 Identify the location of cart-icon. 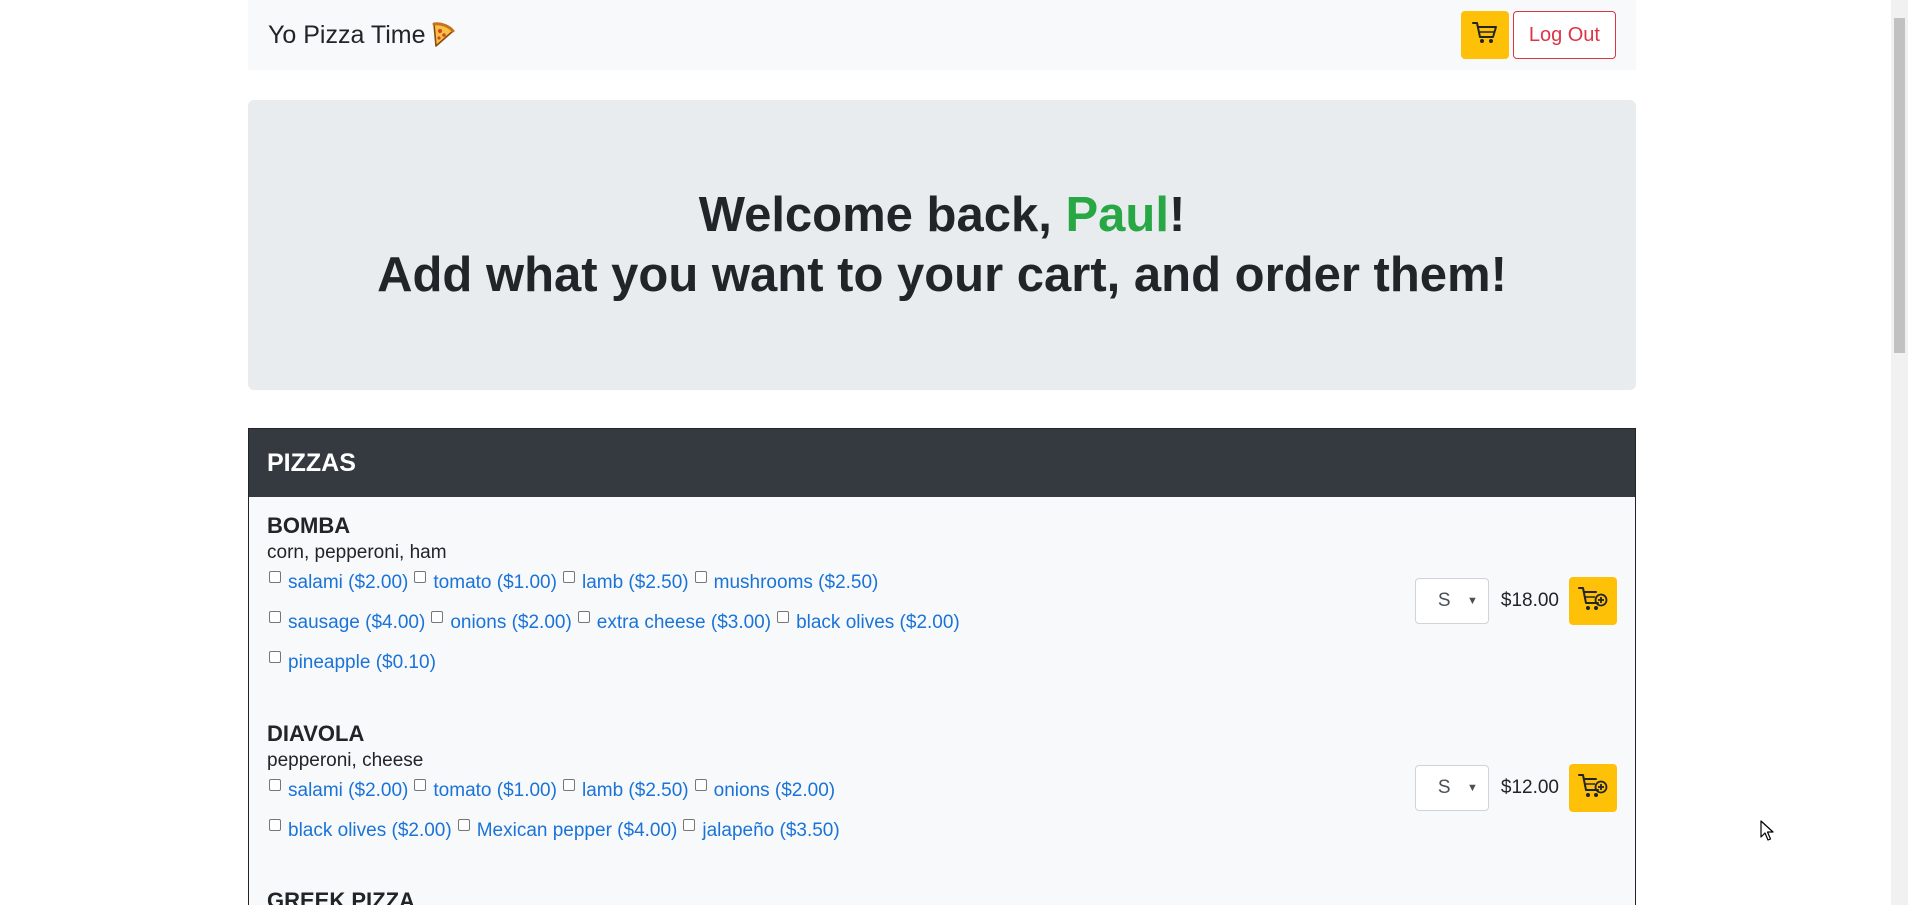
(1484, 35).